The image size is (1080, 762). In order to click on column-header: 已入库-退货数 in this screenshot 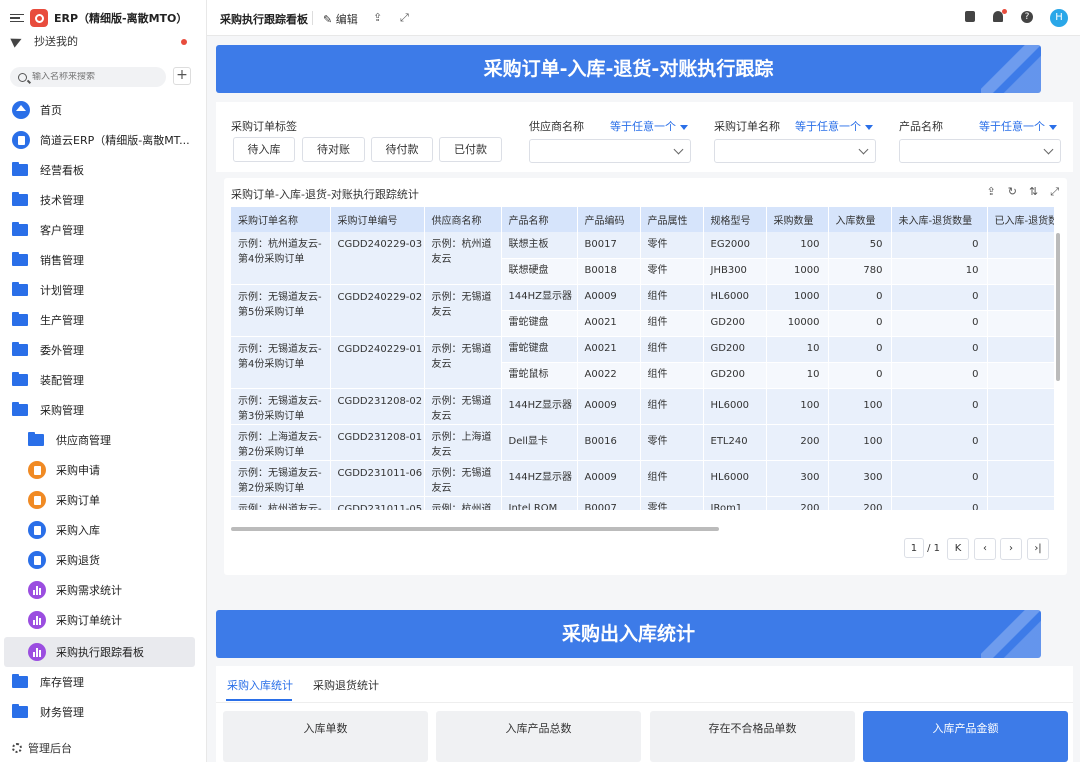, I will do `click(1020, 219)`.